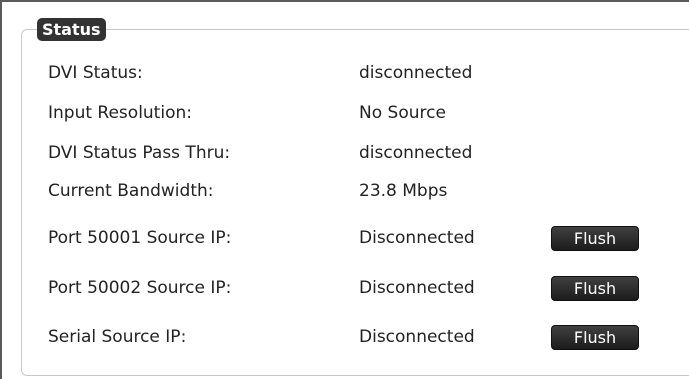 This screenshot has height=379, width=689. What do you see at coordinates (402, 113) in the screenshot?
I see `input-resolution-value: No Source` at bounding box center [402, 113].